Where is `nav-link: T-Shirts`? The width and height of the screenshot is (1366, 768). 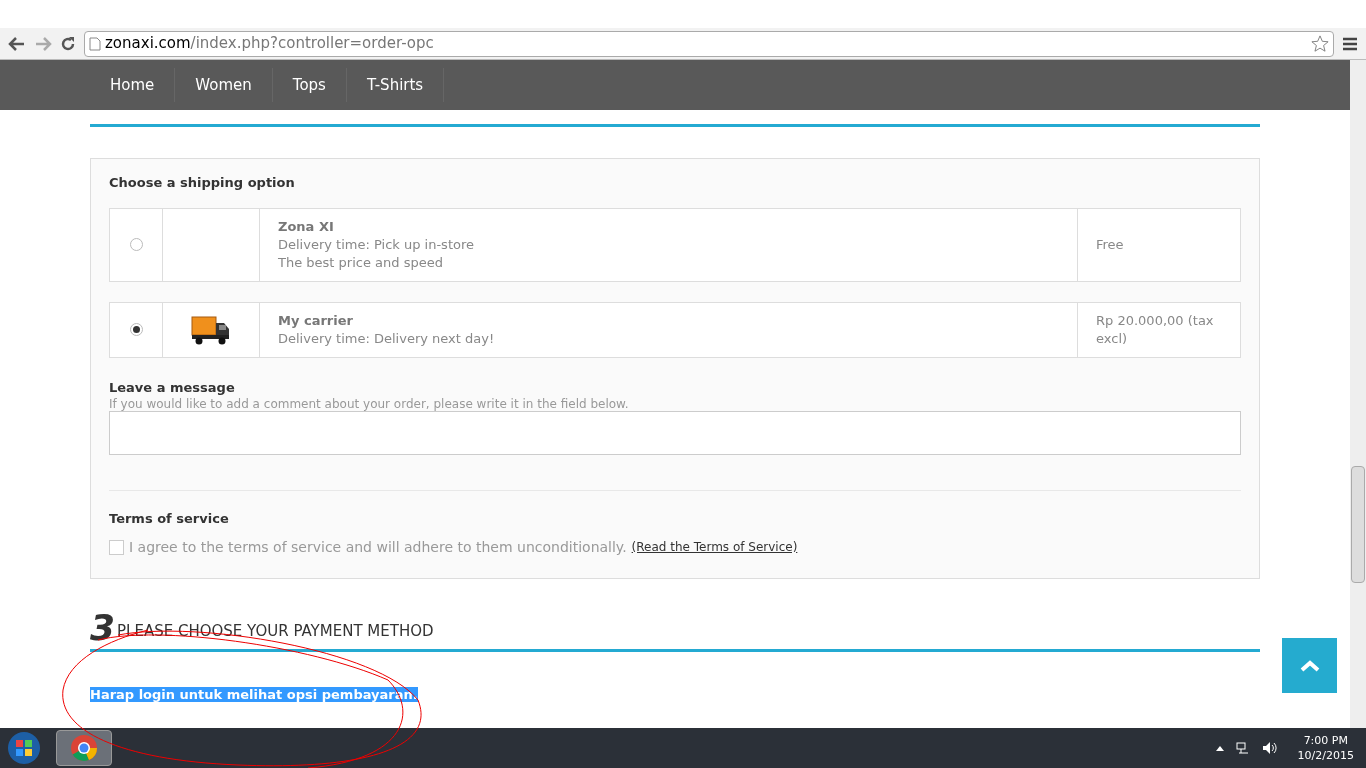 nav-link: T-Shirts is located at coordinates (395, 85).